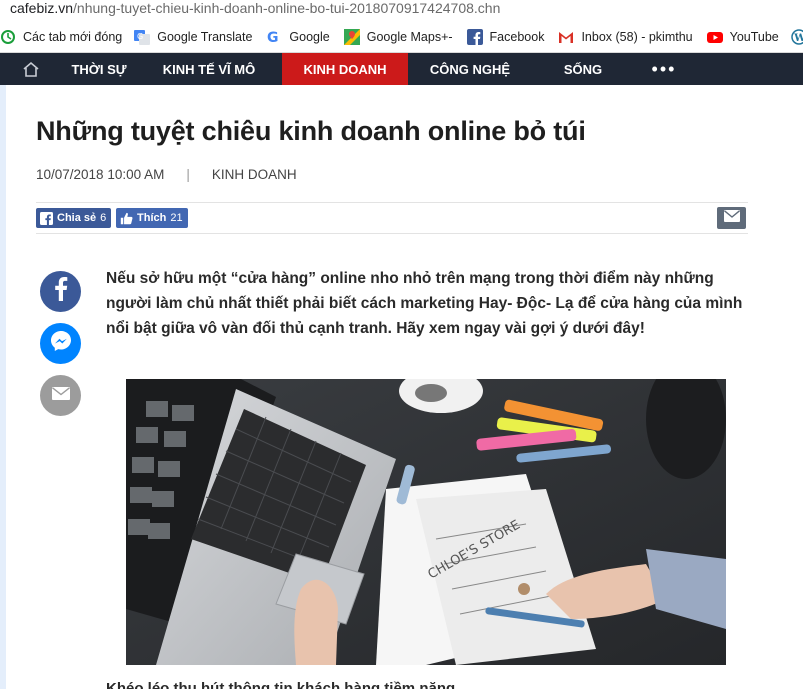  Describe the element at coordinates (566, 37) in the screenshot. I see `gmail-icon` at that location.